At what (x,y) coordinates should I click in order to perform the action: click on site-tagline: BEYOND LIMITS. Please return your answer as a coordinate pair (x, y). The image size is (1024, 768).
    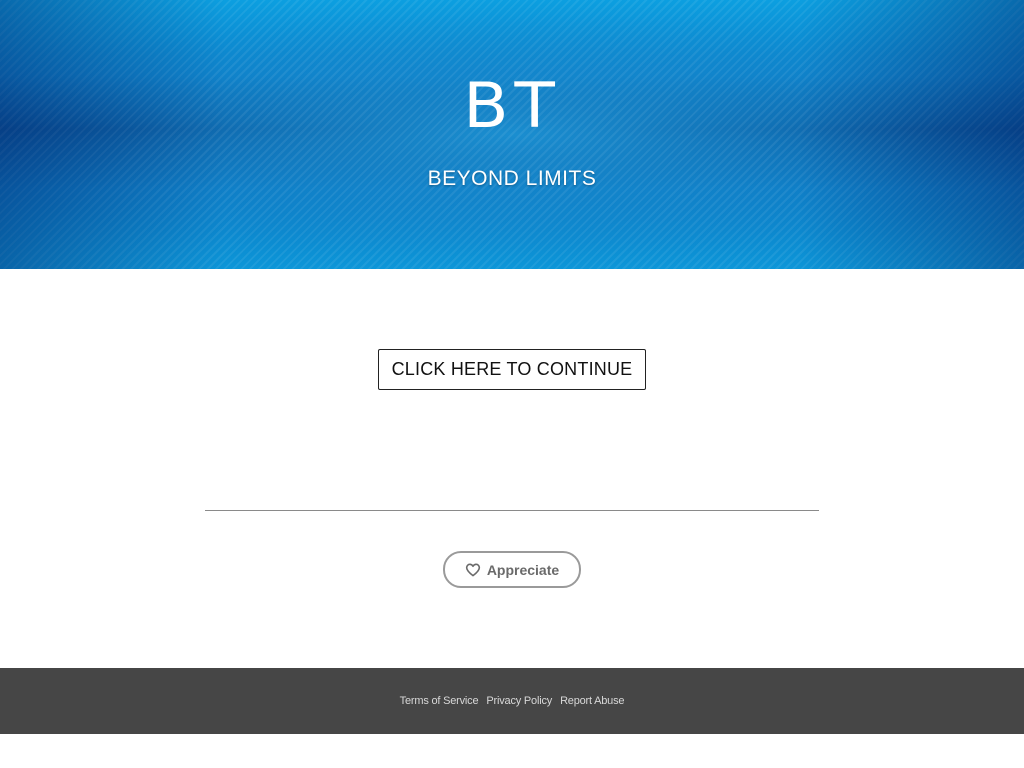
    Looking at the image, I should click on (512, 178).